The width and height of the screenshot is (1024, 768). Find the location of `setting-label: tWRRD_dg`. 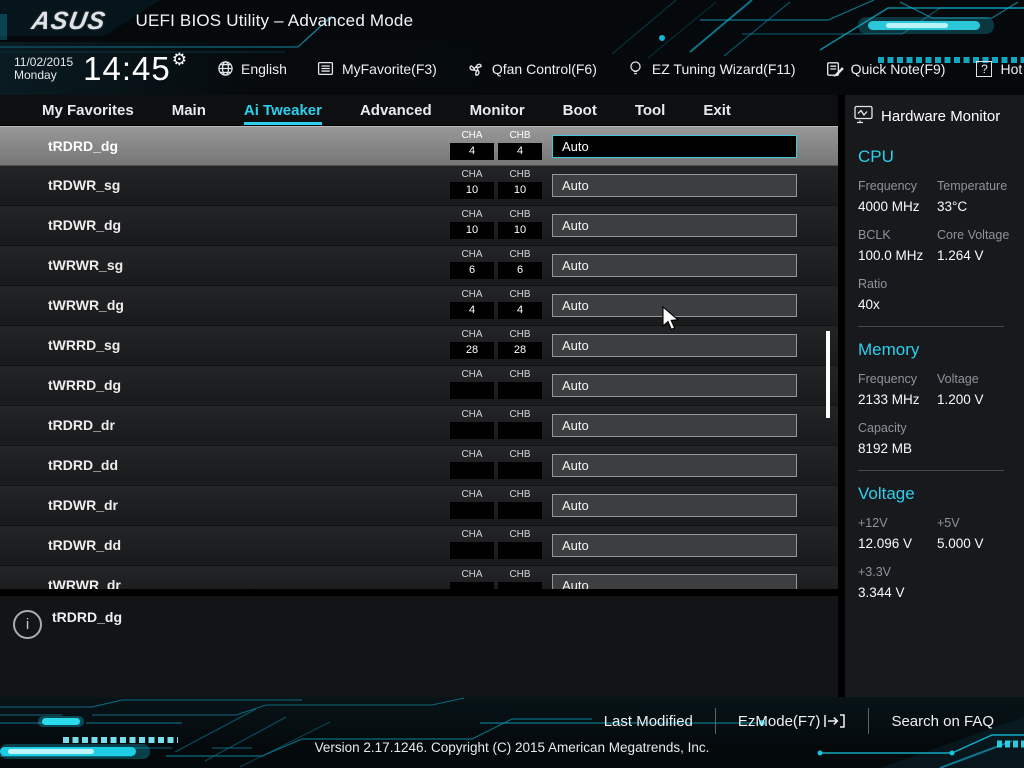

setting-label: tWRRD_dg is located at coordinates (85, 385).